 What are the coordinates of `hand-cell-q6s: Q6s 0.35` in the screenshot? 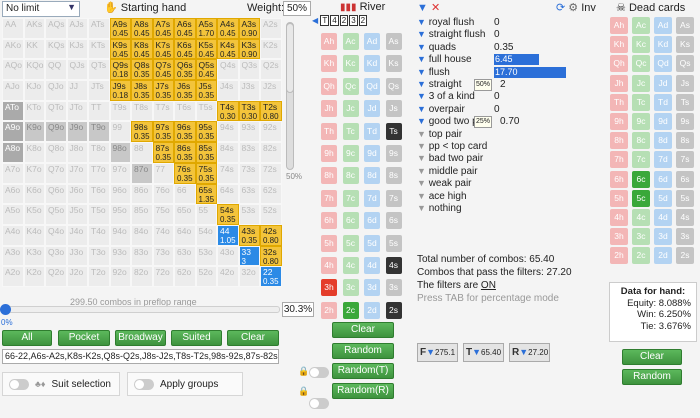 It's located at (185, 70).